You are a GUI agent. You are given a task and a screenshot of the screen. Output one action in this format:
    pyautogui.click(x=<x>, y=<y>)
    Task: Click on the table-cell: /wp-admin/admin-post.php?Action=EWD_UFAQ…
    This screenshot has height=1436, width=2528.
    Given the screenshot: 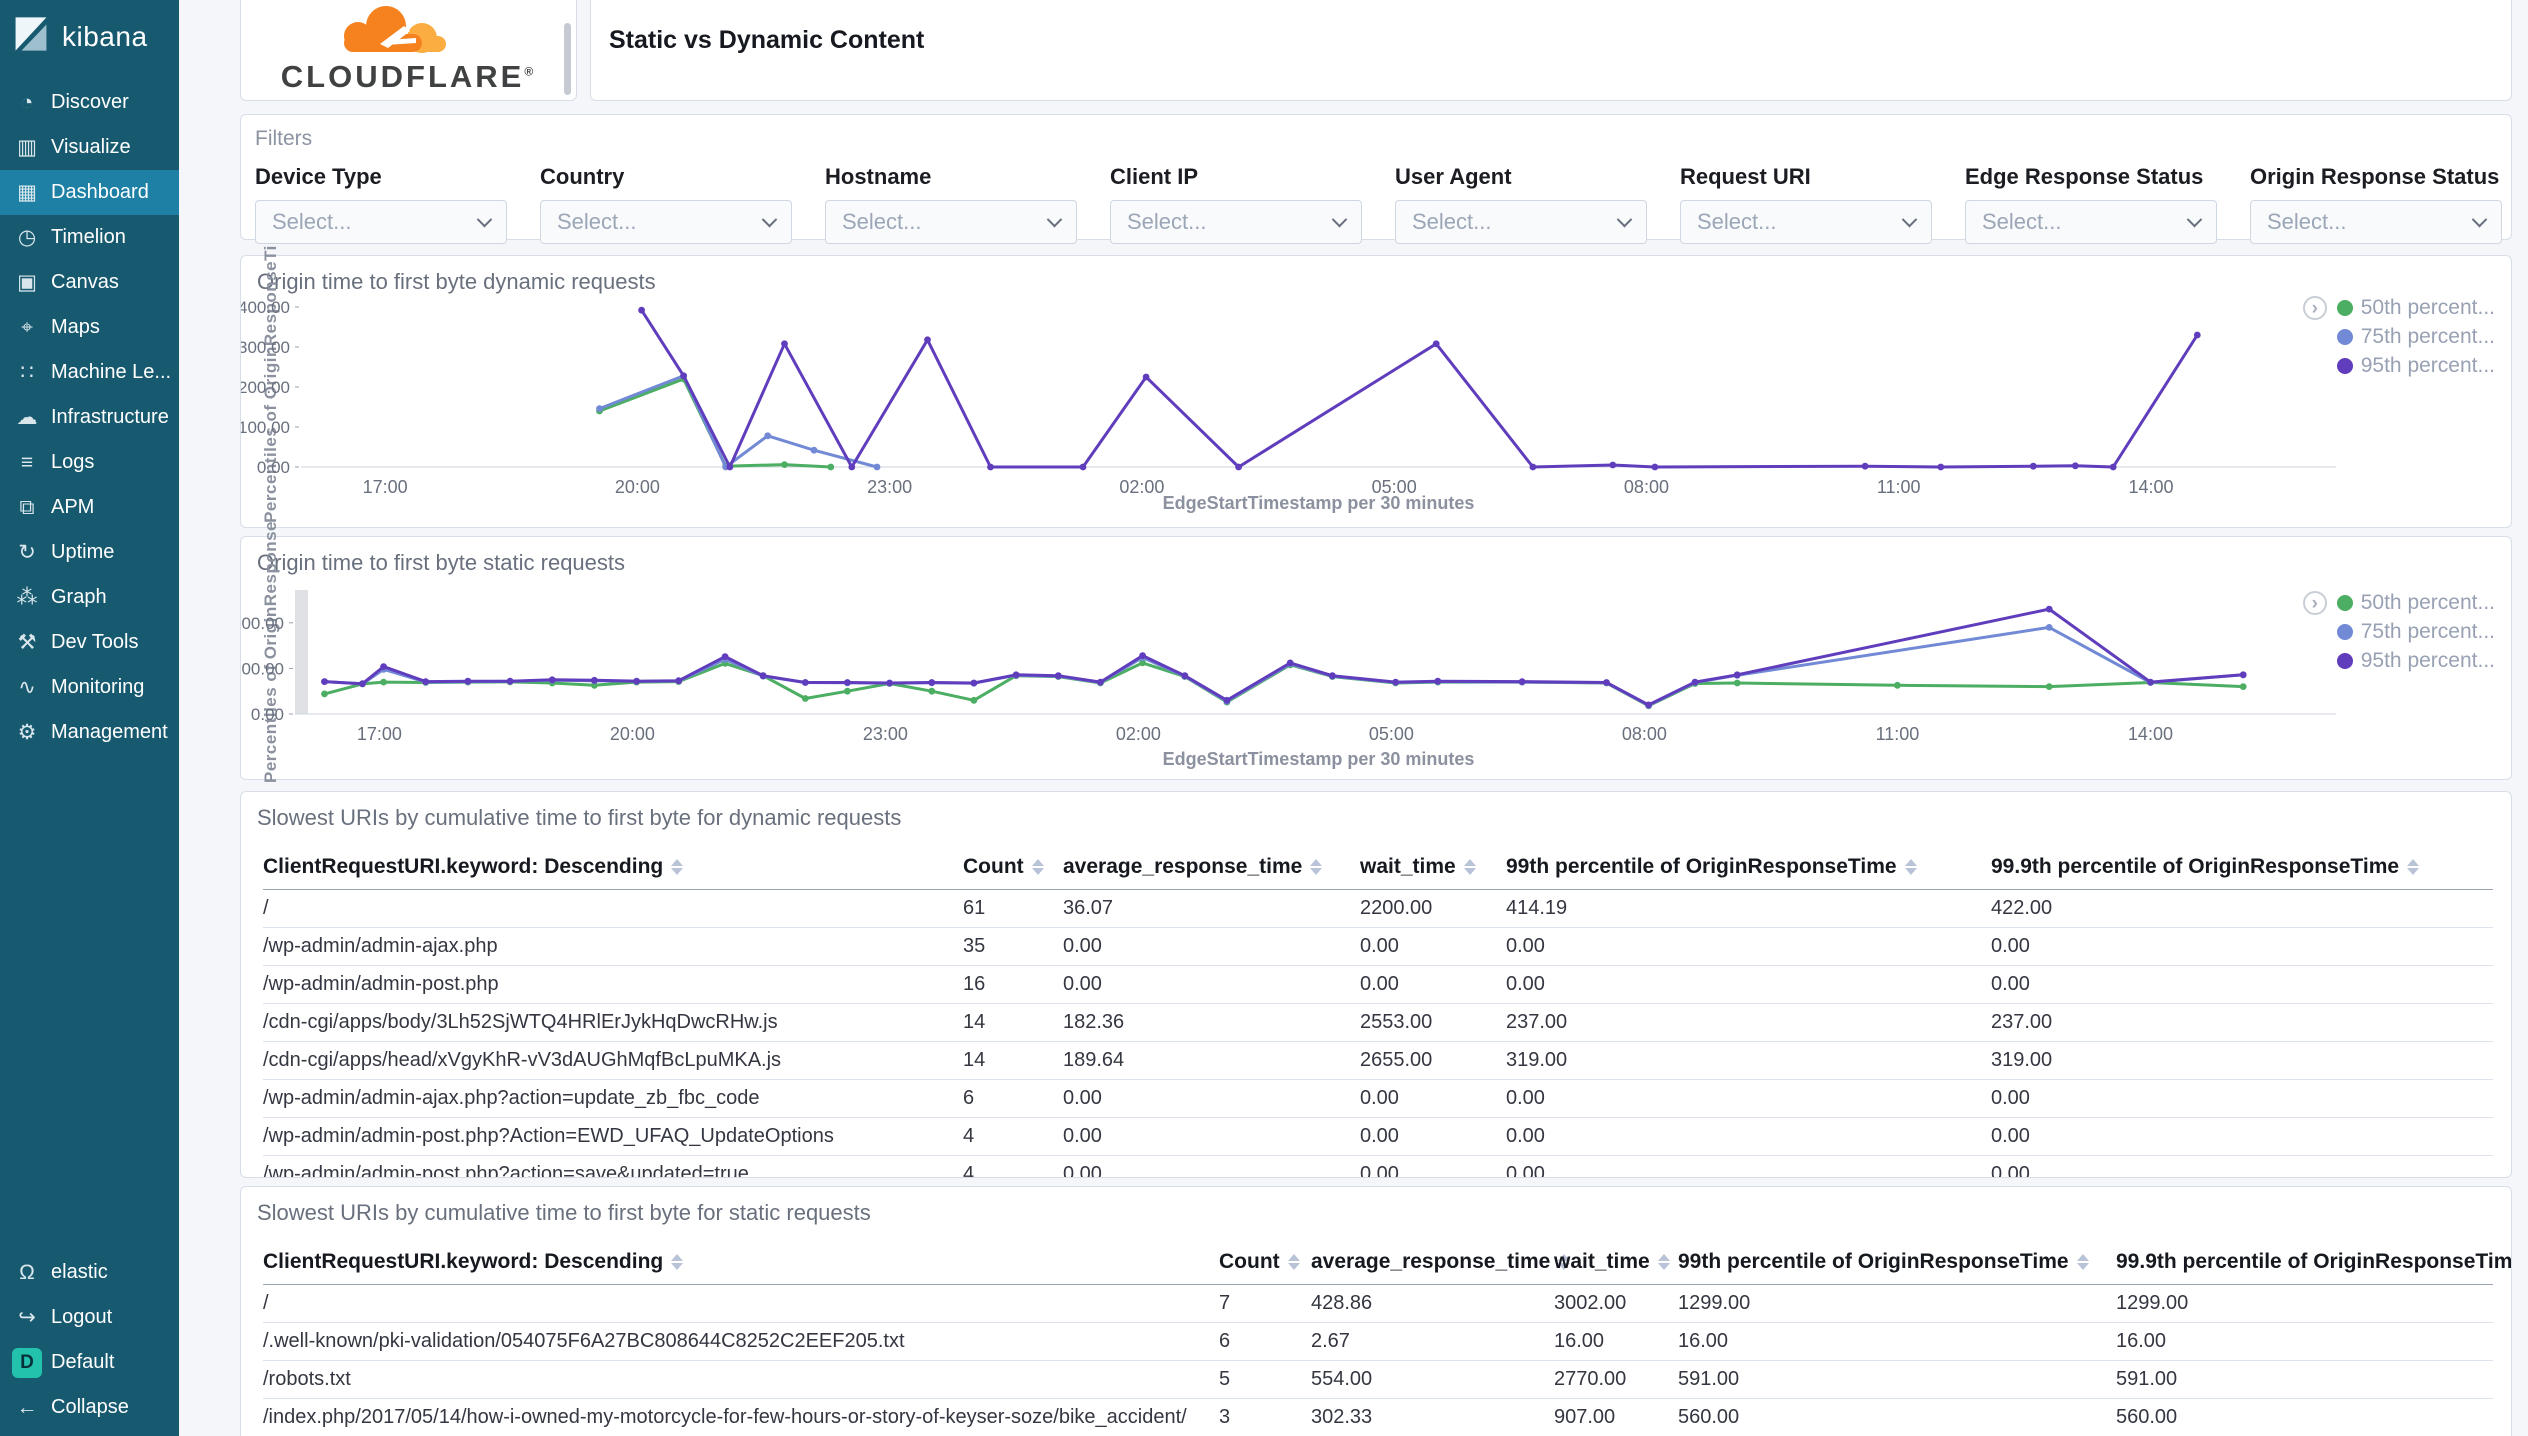 What is the action you would take?
    pyautogui.click(x=613, y=1136)
    